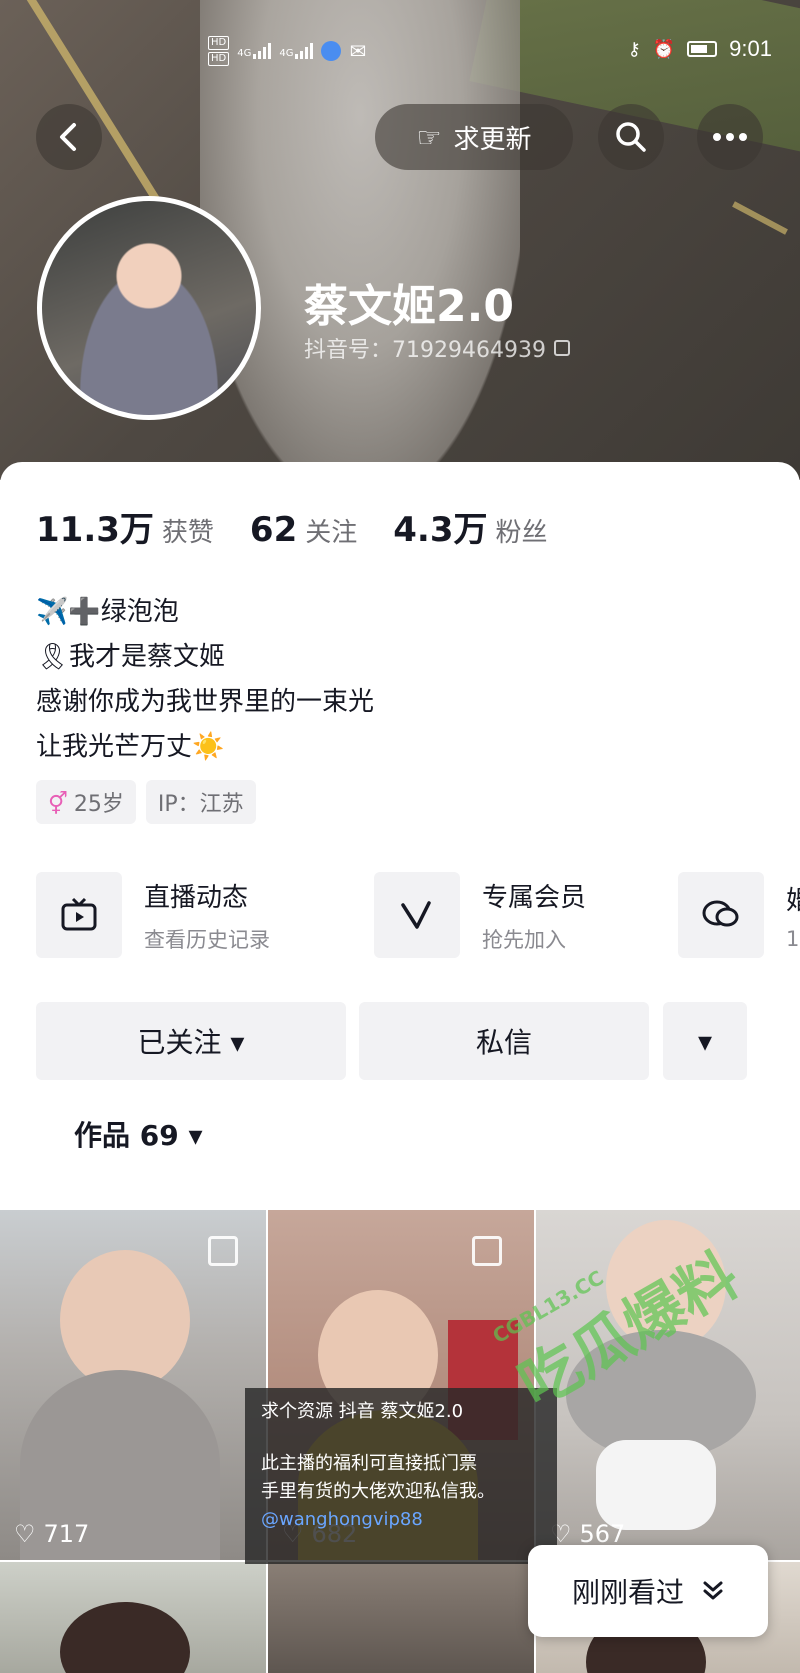 This screenshot has width=800, height=1673. What do you see at coordinates (342, 1519) in the screenshot?
I see `overlay-handle: @wanghongvip88` at bounding box center [342, 1519].